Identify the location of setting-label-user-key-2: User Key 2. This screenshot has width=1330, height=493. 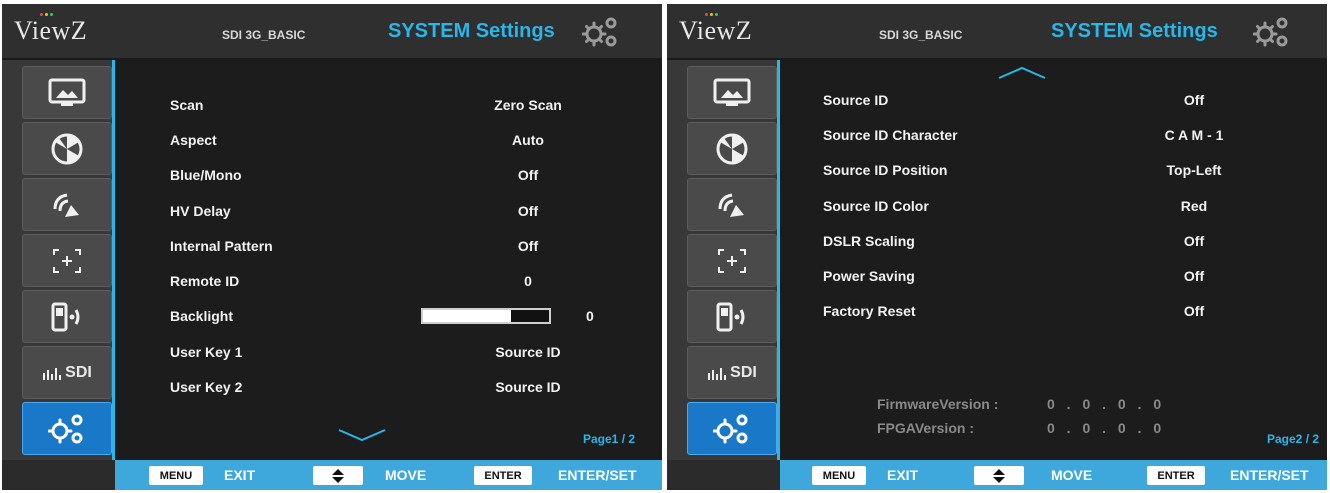
(206, 387).